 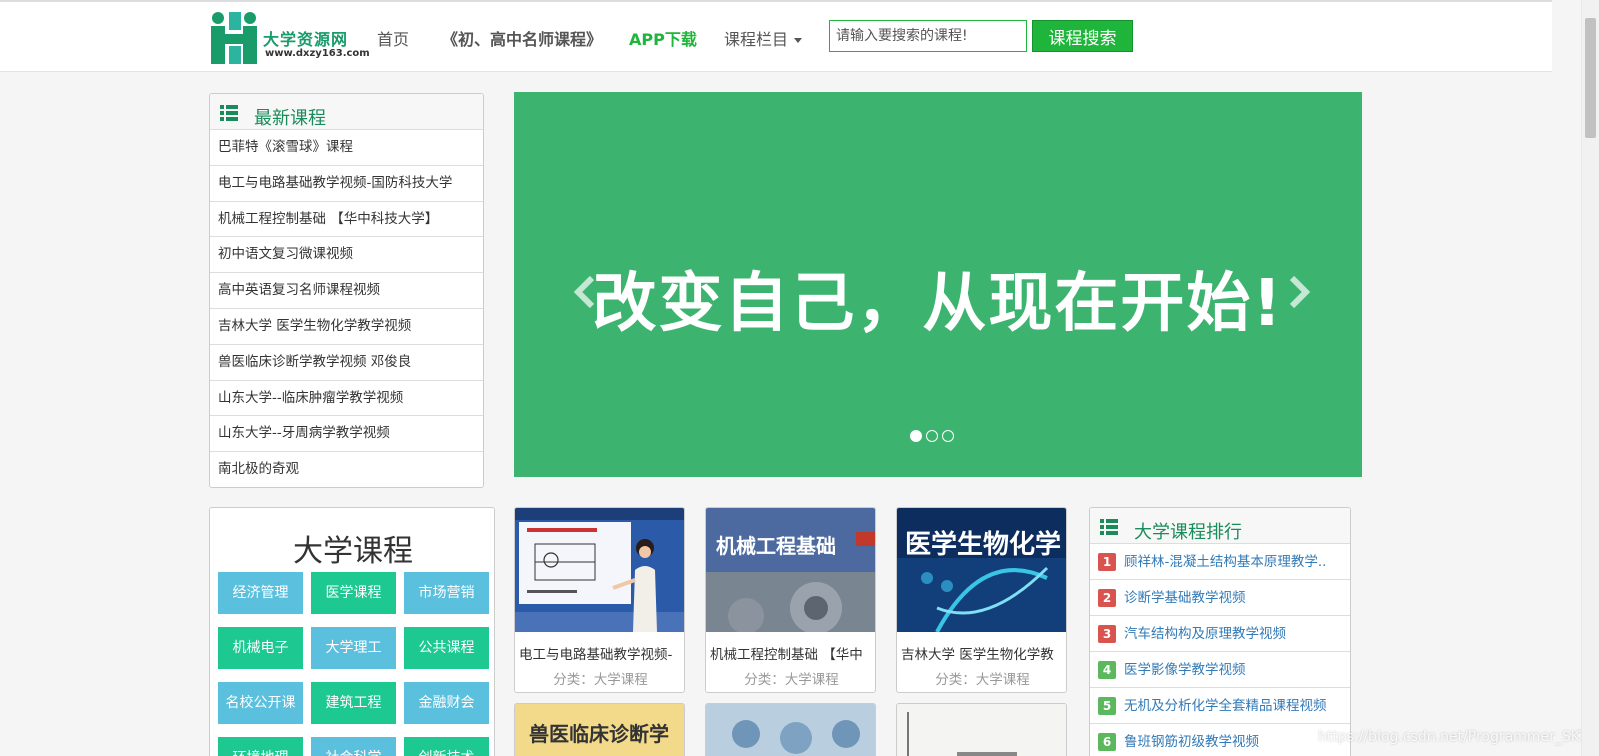 I want to click on search-button: 课程搜索, so click(x=1082, y=36).